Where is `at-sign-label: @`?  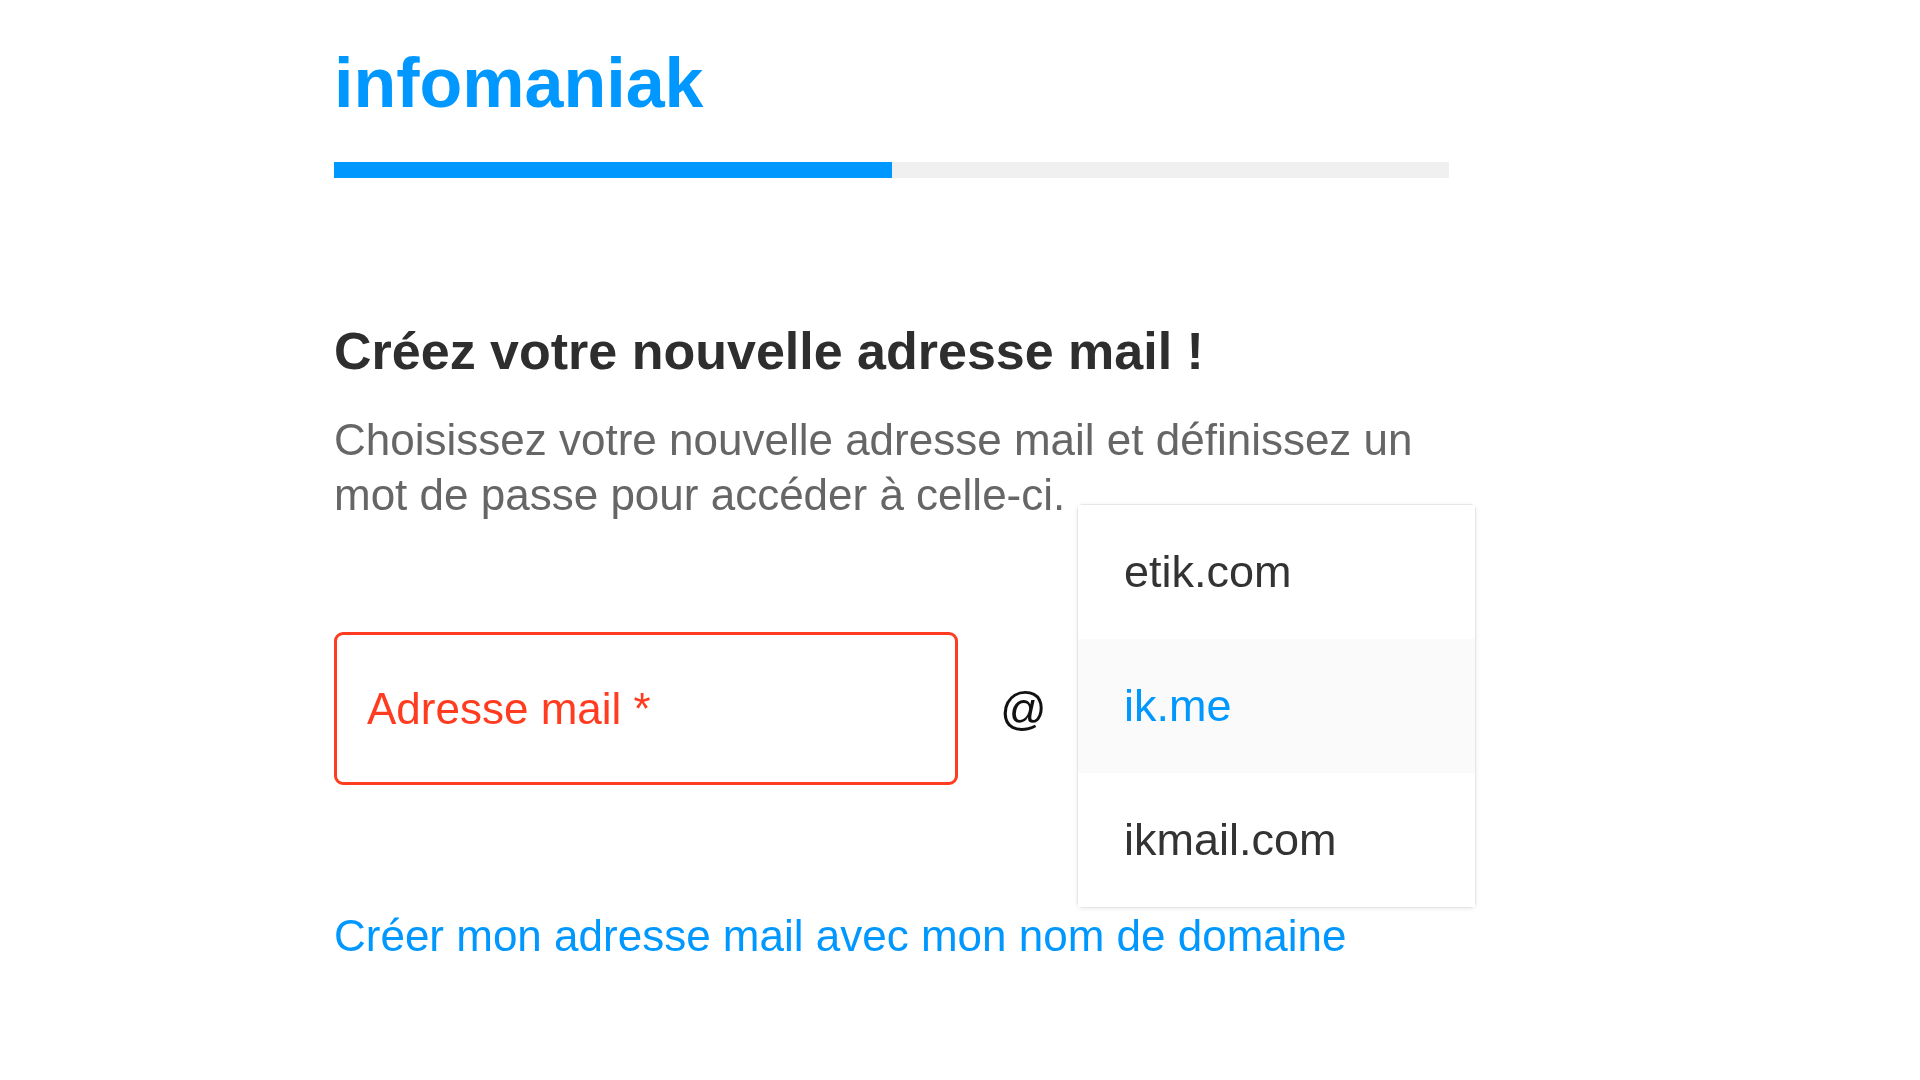 at-sign-label: @ is located at coordinates (1023, 708).